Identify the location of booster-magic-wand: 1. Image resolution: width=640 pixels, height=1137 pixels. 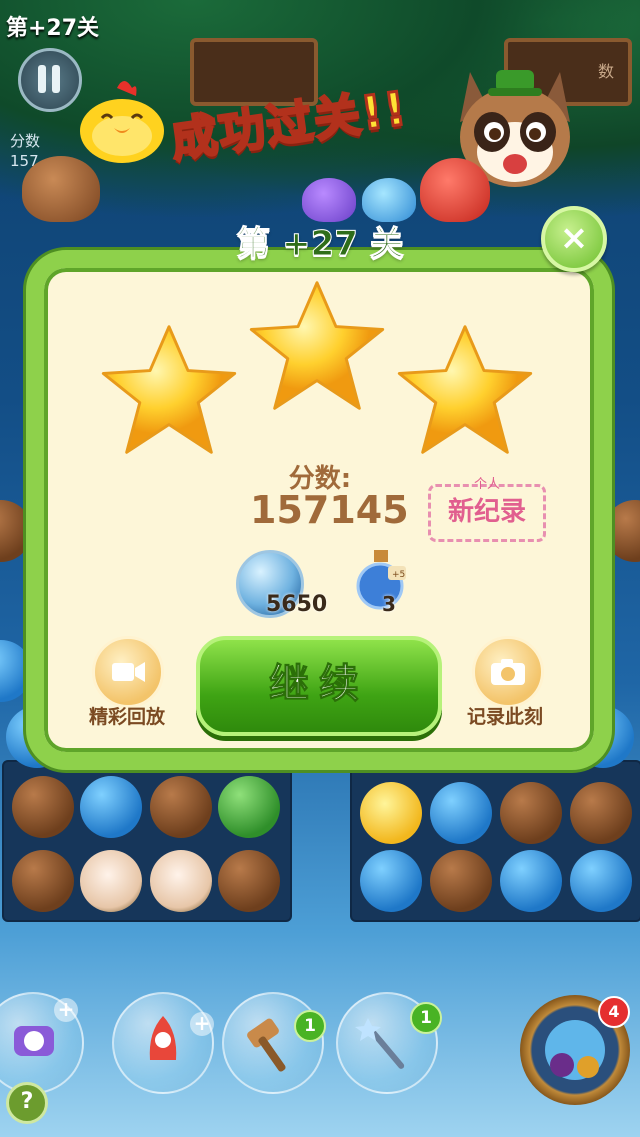
(389, 1043).